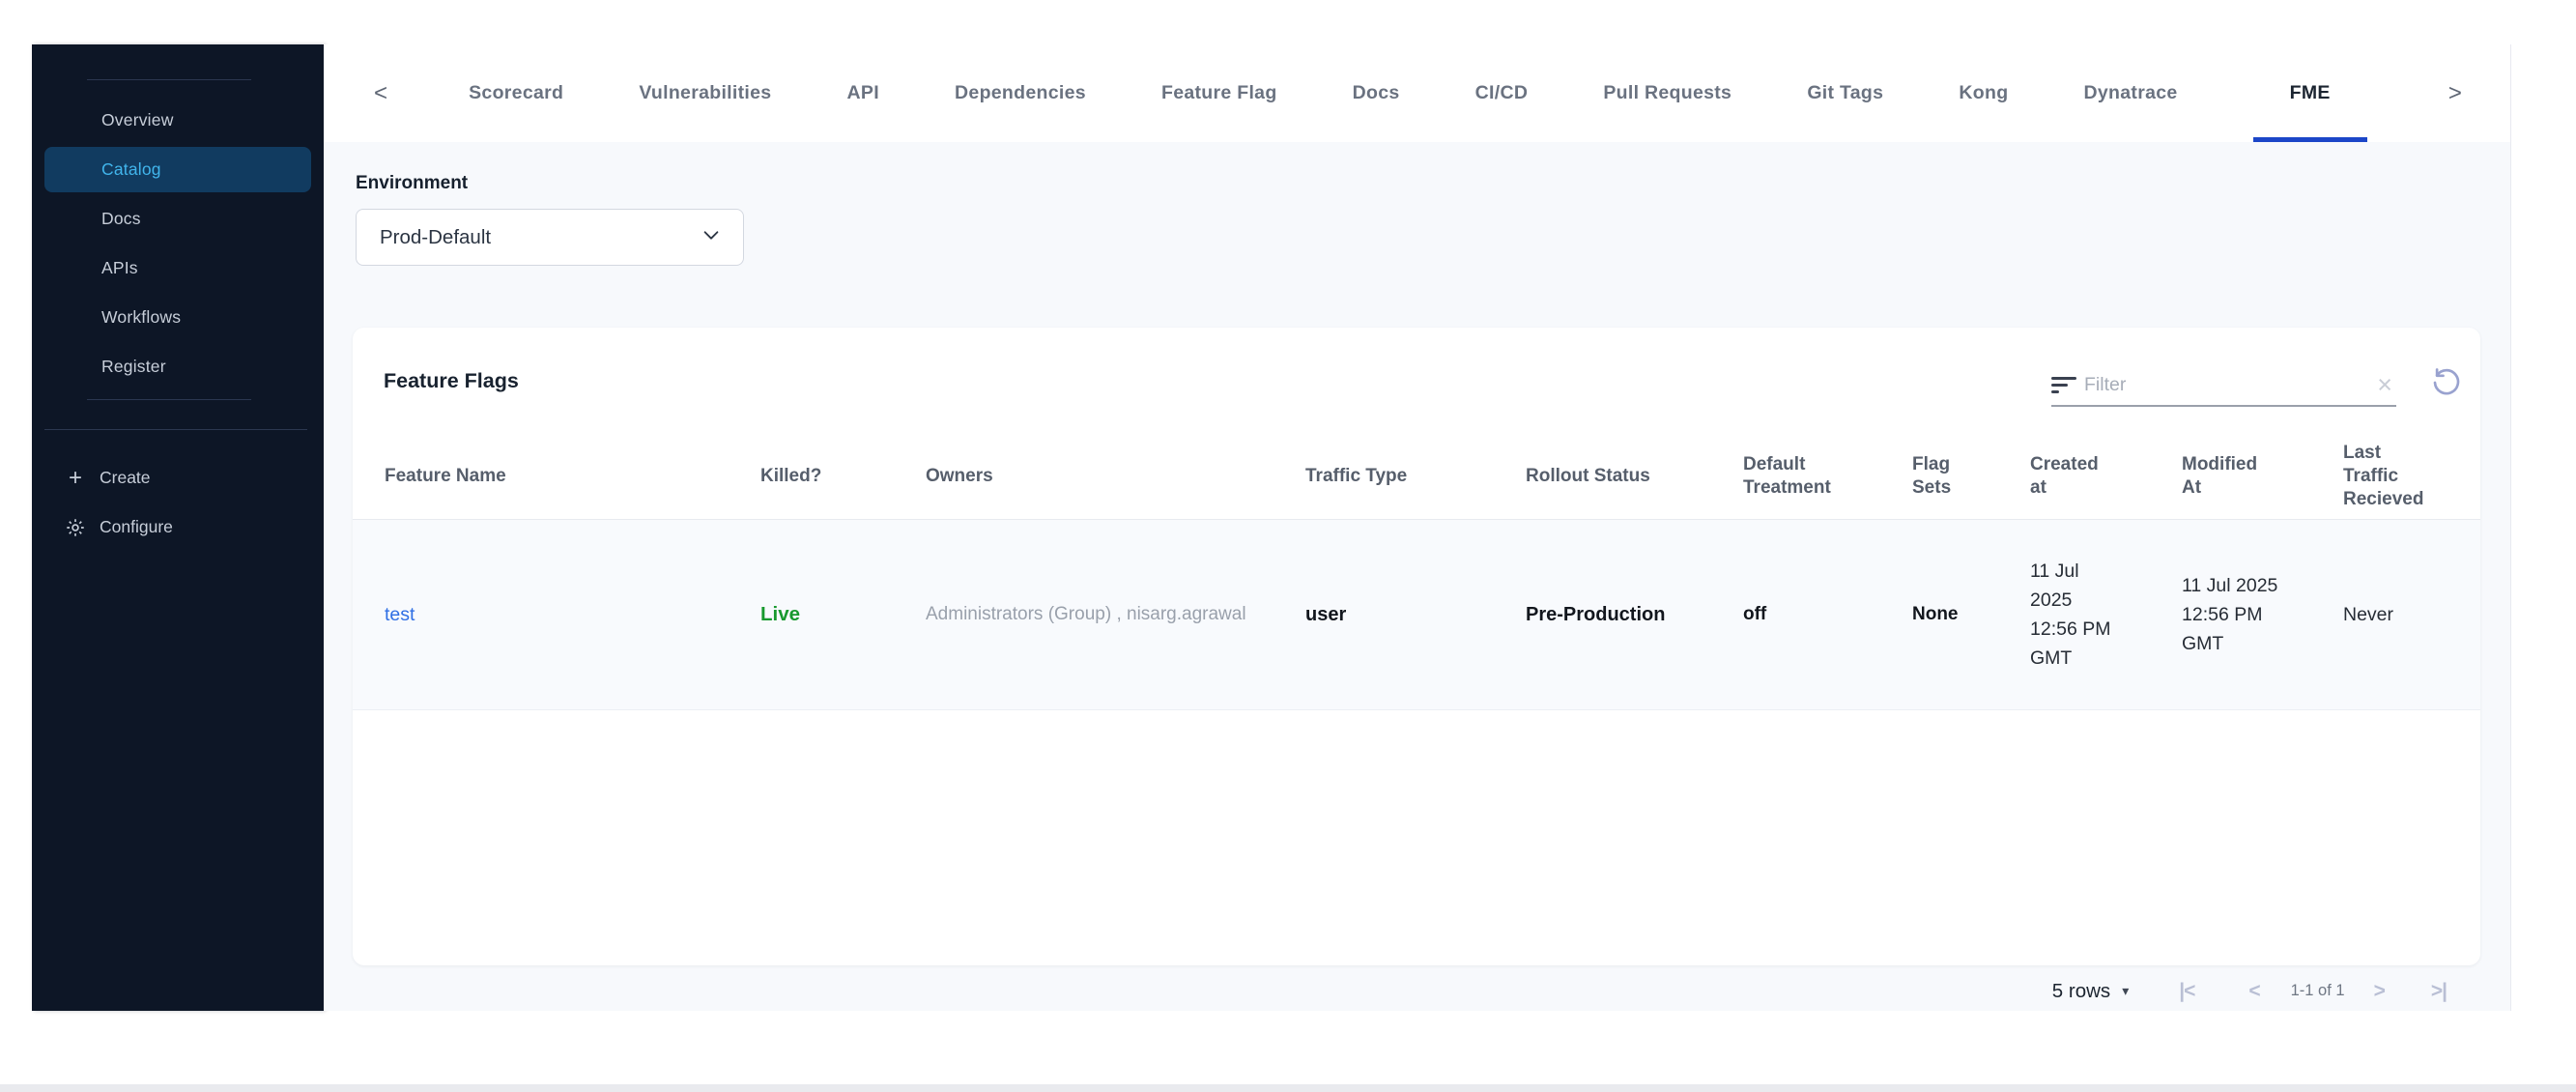  What do you see at coordinates (2380, 992) in the screenshot?
I see `next-page-icon: >` at bounding box center [2380, 992].